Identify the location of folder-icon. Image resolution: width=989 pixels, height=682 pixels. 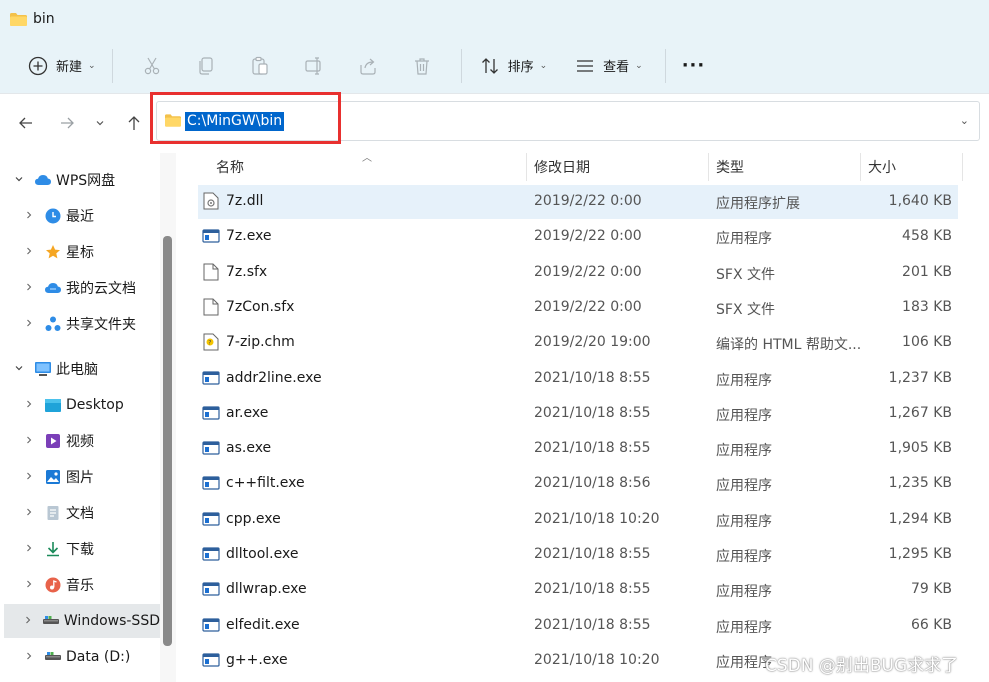
(18, 19).